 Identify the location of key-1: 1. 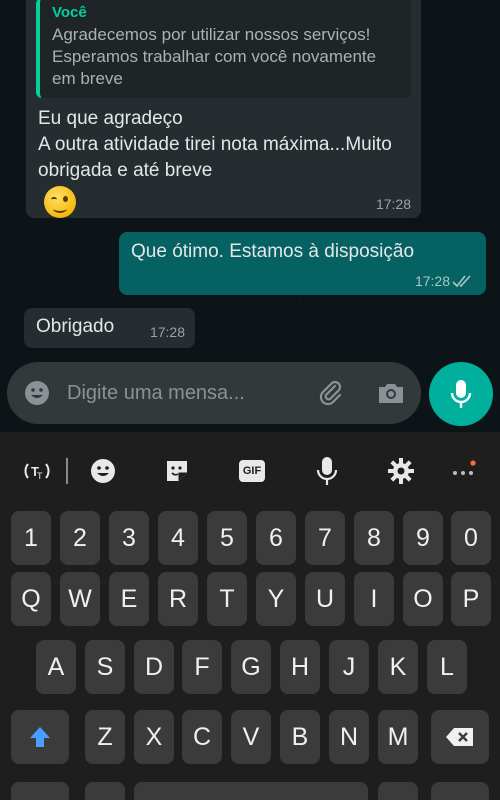
(31, 538).